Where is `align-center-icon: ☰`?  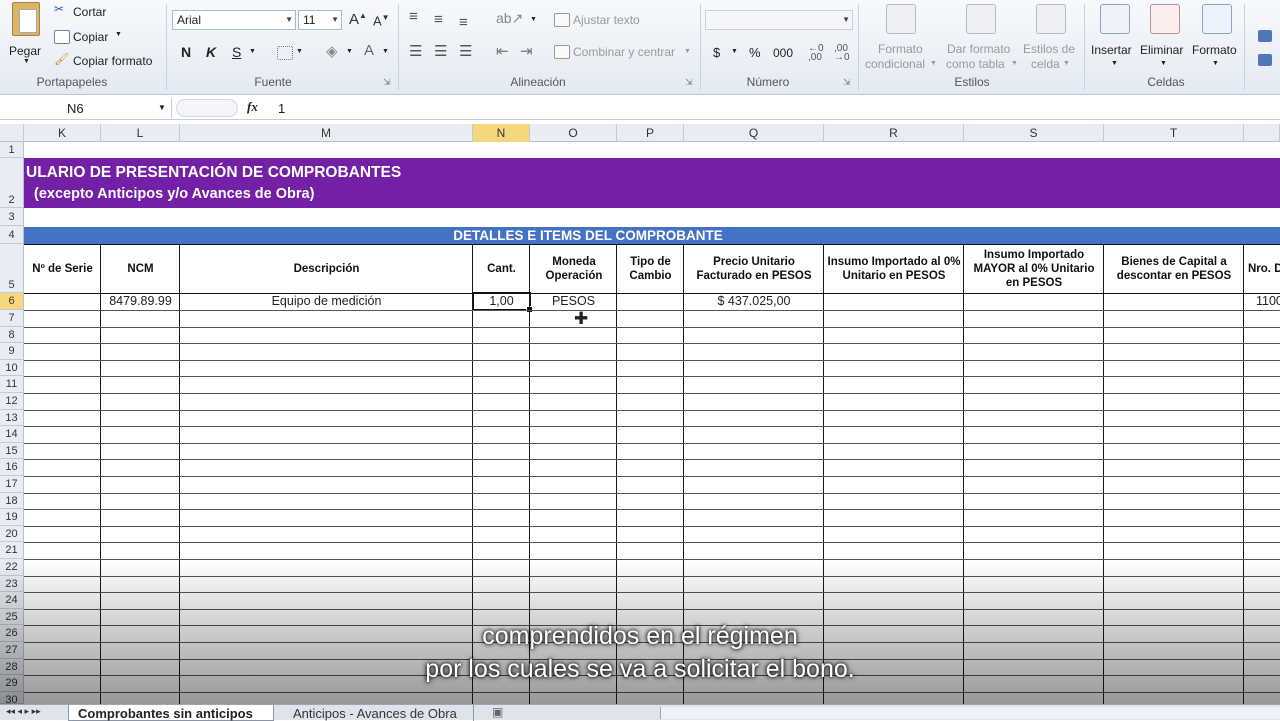
align-center-icon: ☰ is located at coordinates (440, 51).